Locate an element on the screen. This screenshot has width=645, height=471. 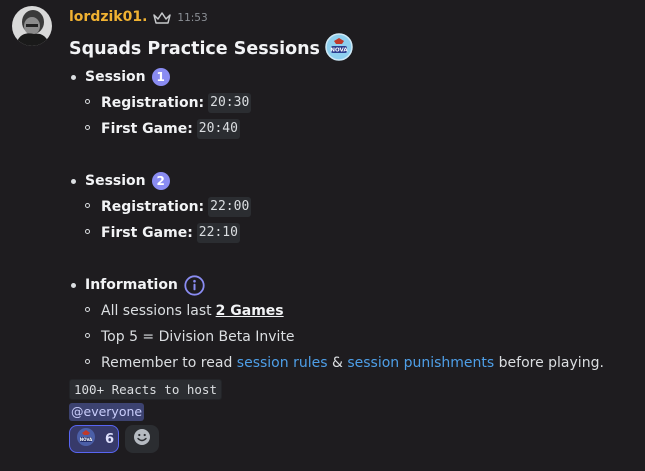
number-one-icon: 1 is located at coordinates (160, 77).